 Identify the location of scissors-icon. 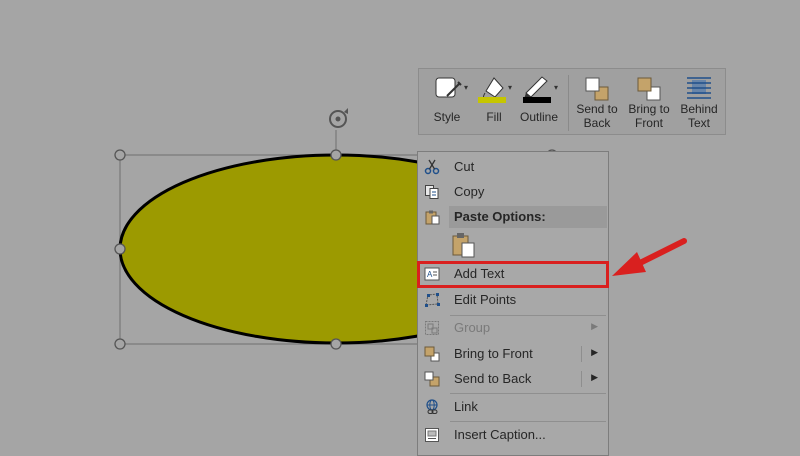
(432, 167).